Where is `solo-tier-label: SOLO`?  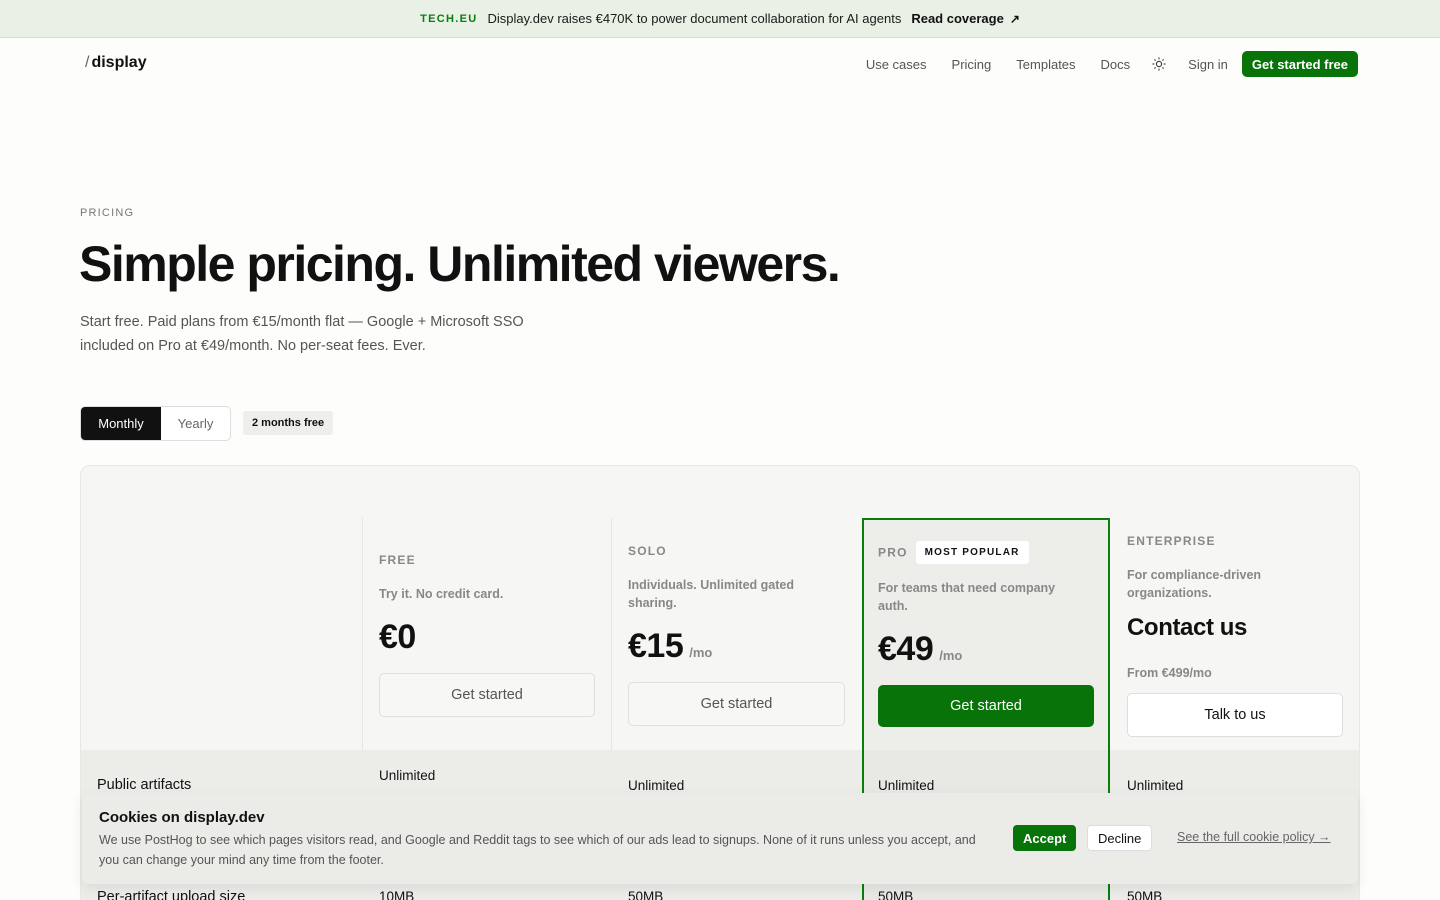
solo-tier-label: SOLO is located at coordinates (647, 551).